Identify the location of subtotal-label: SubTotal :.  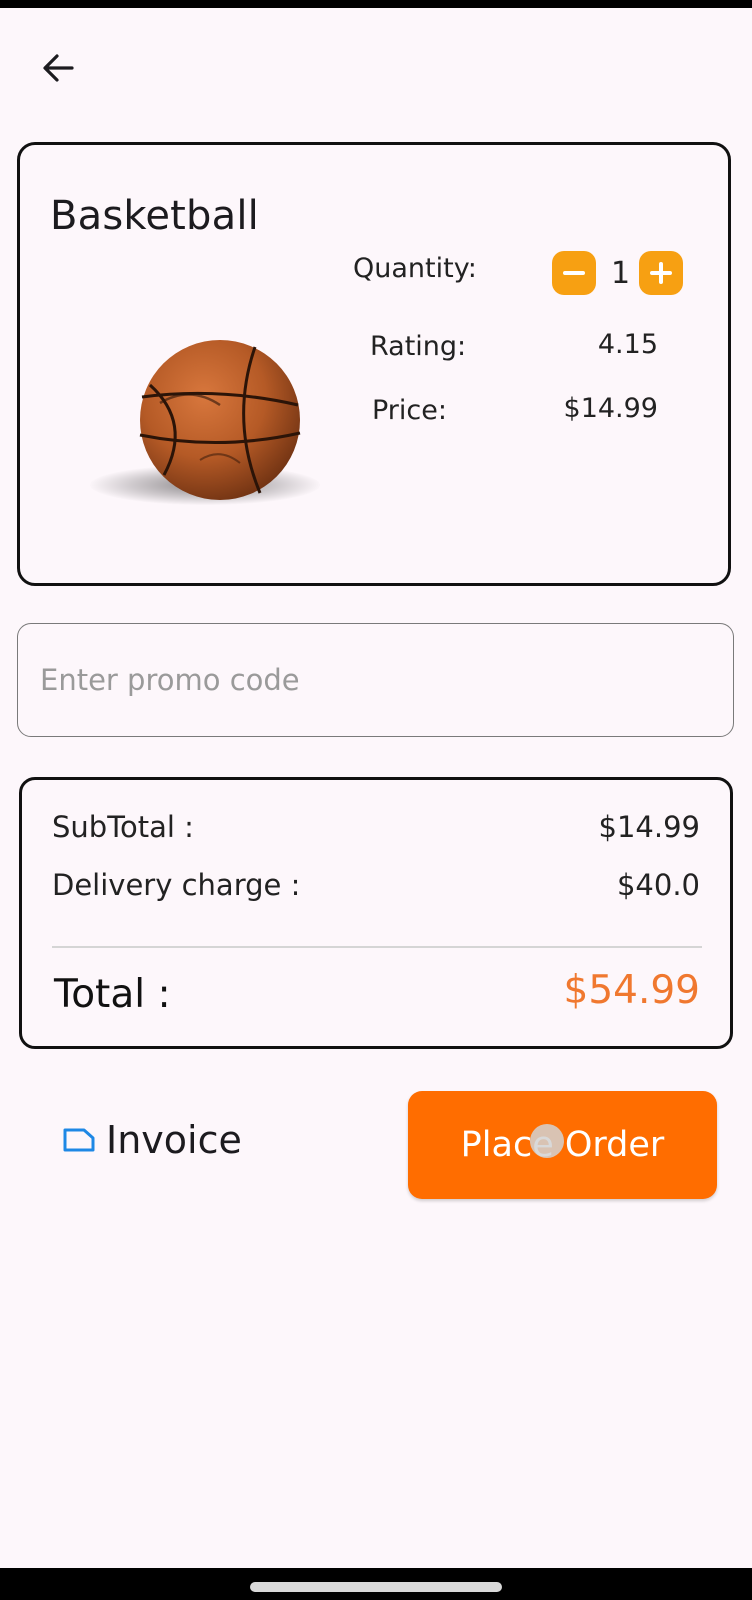
(123, 827).